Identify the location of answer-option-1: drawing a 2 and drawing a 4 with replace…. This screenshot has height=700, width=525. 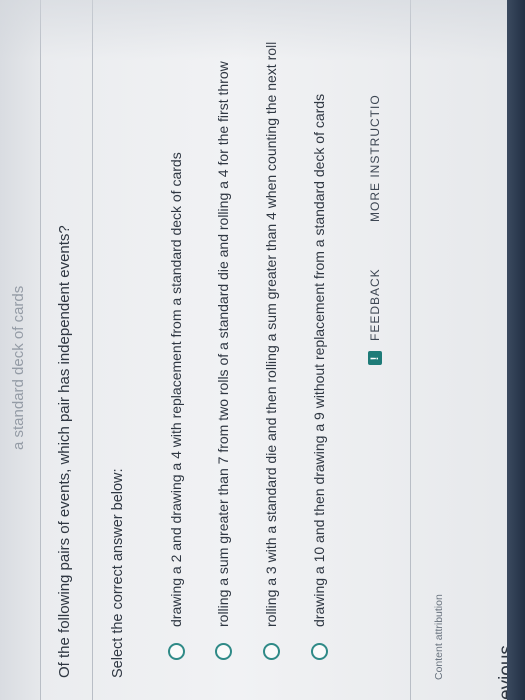
(176, 406).